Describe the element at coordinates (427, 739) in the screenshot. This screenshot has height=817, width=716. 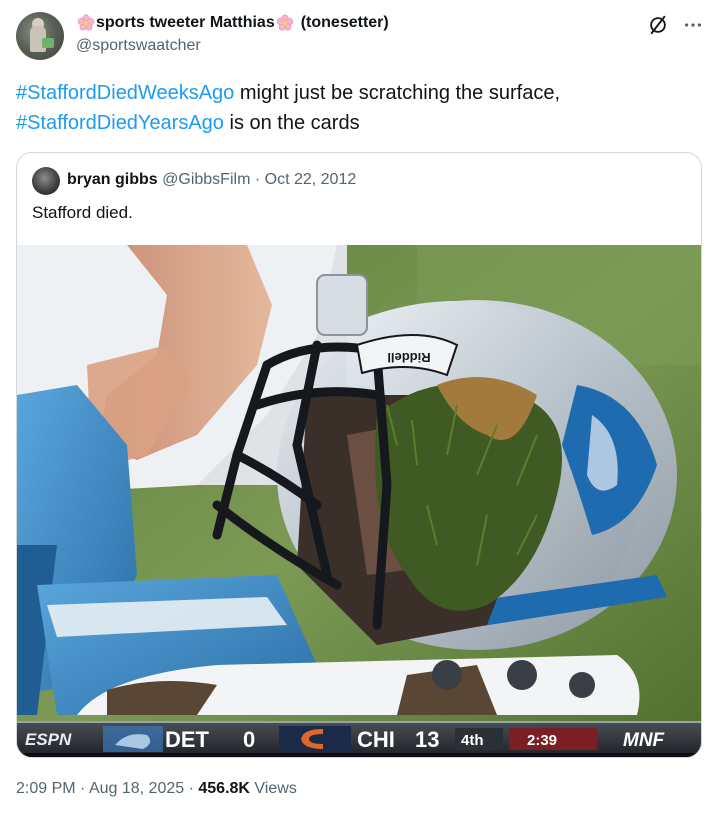
I see `scorebug-score2: 13` at that location.